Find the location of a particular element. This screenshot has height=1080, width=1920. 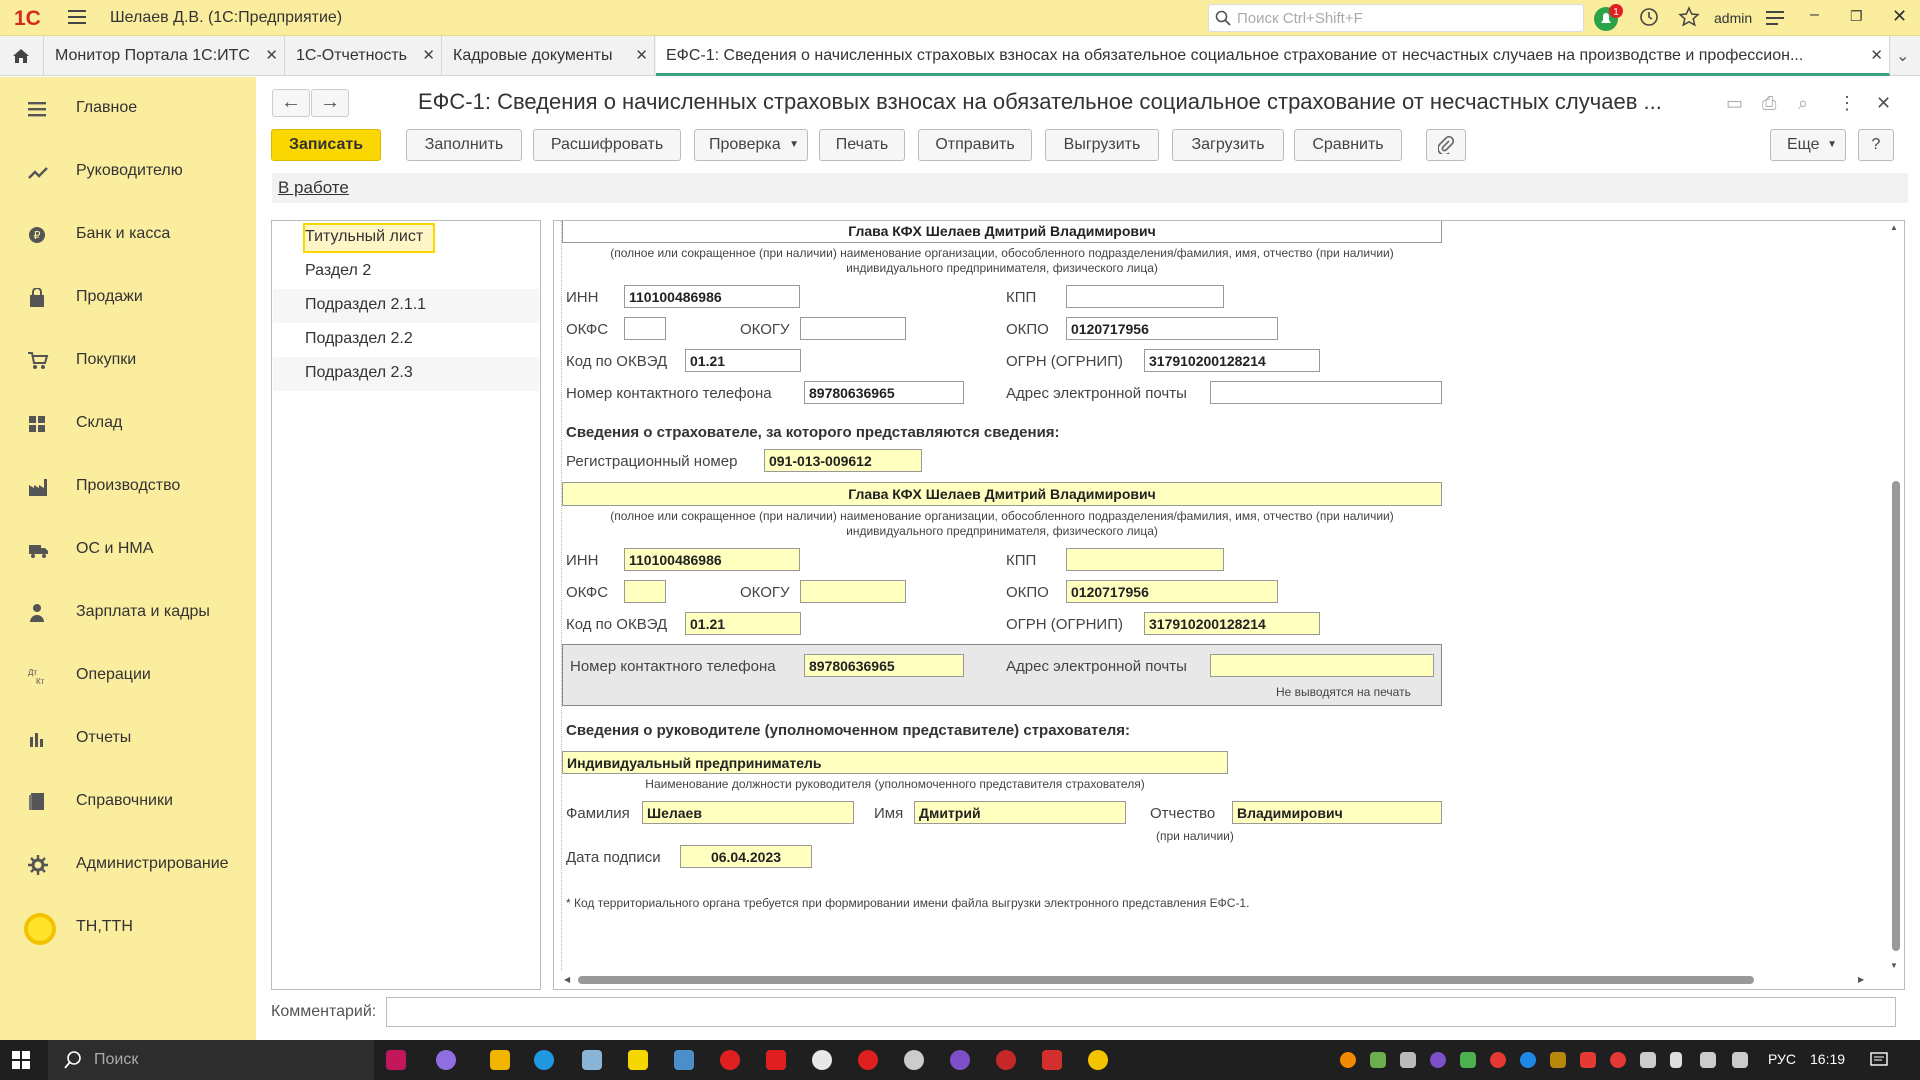

sidebar-item-reports: Отчеты is located at coordinates (128, 739).